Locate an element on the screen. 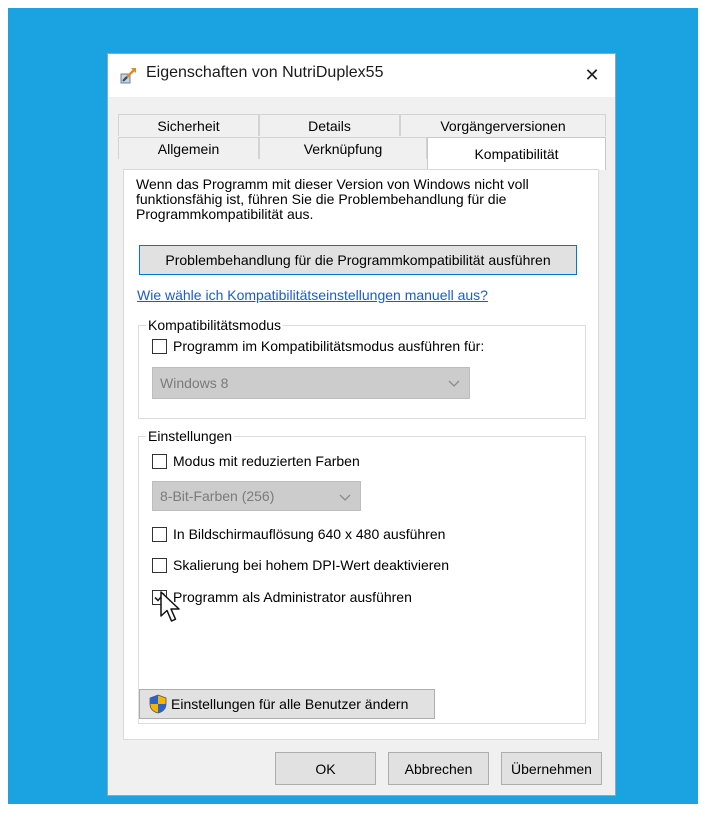 Image resolution: width=706 pixels, height=832 pixels. dpi-checkbox is located at coordinates (159, 565).